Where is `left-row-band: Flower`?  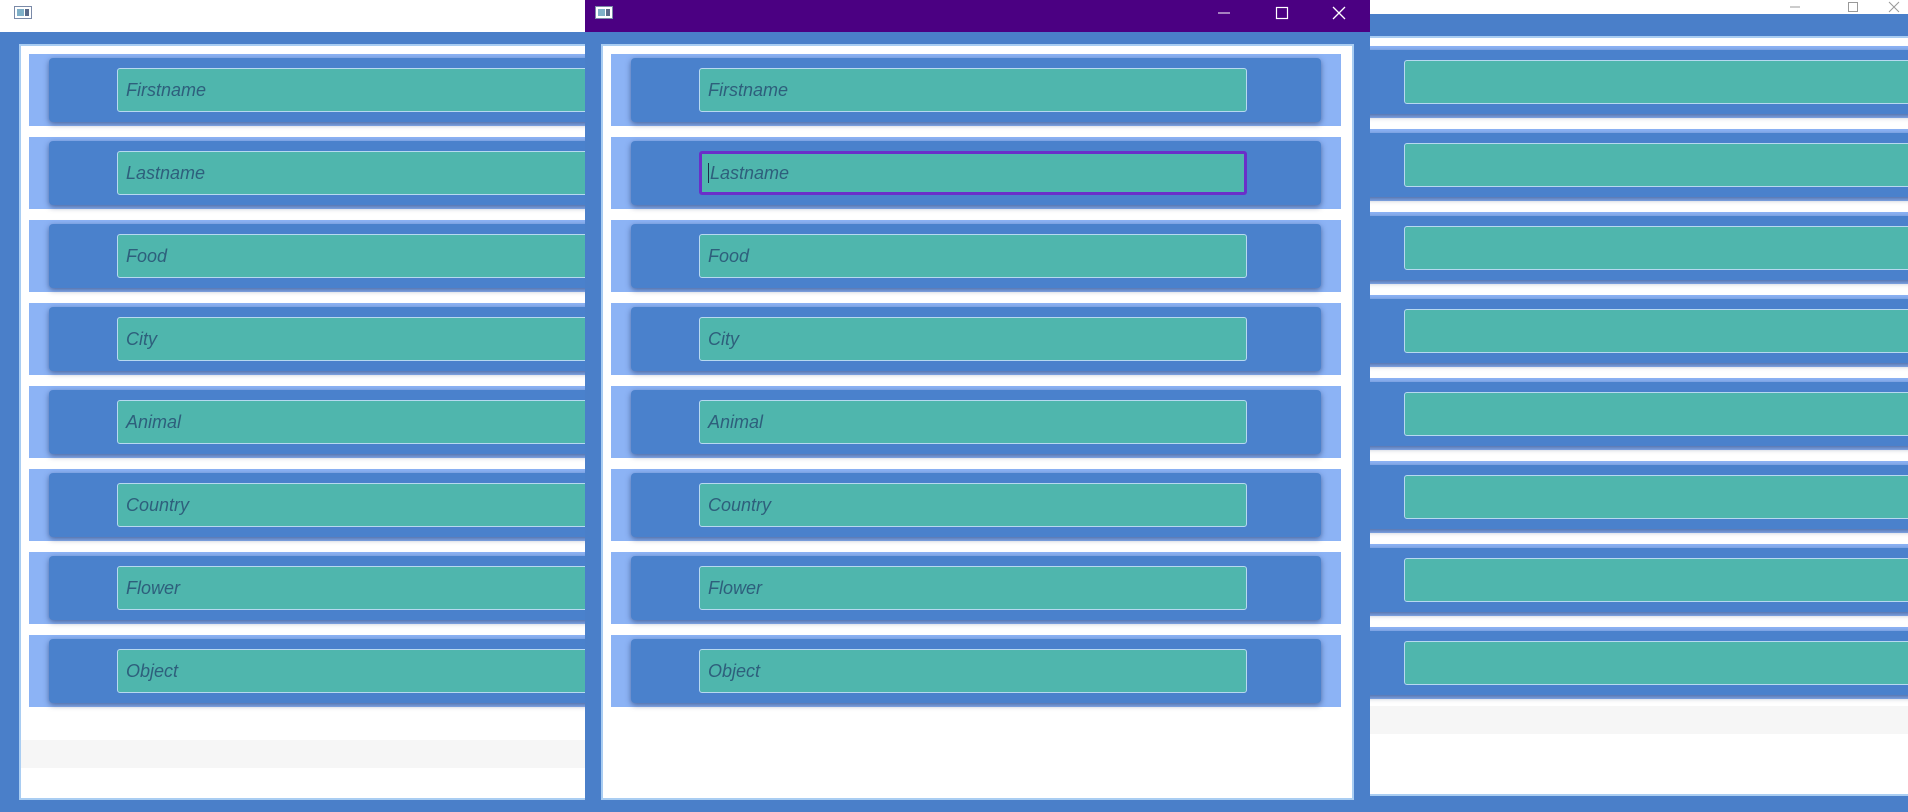
left-row-band: Flower is located at coordinates (307, 588).